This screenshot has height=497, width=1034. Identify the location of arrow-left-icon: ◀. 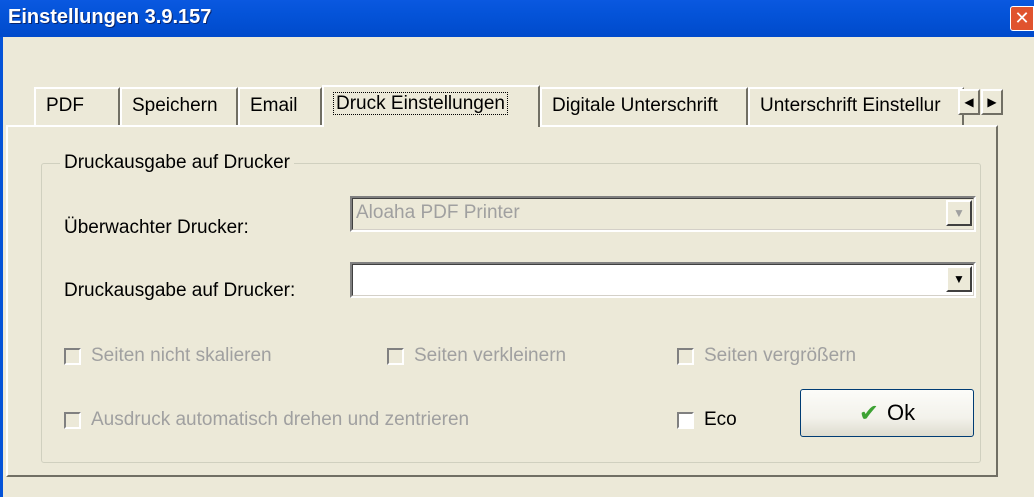
(969, 102).